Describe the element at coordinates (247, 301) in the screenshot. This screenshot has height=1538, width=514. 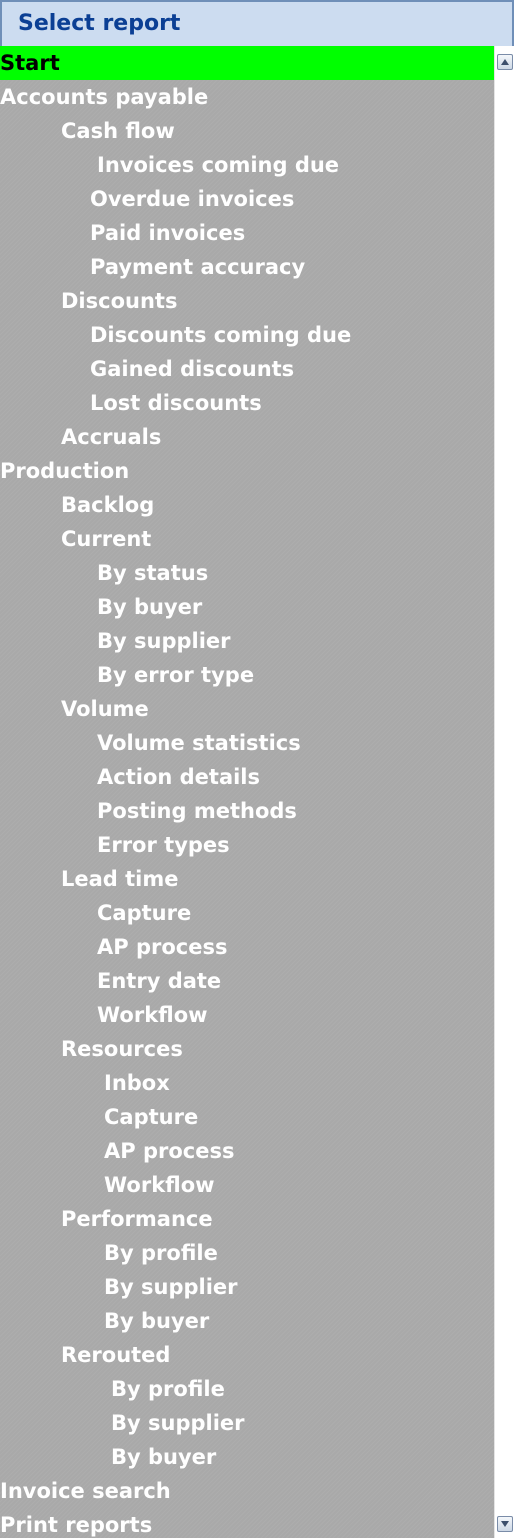
I see `report-item-discounts: Discounts` at that location.